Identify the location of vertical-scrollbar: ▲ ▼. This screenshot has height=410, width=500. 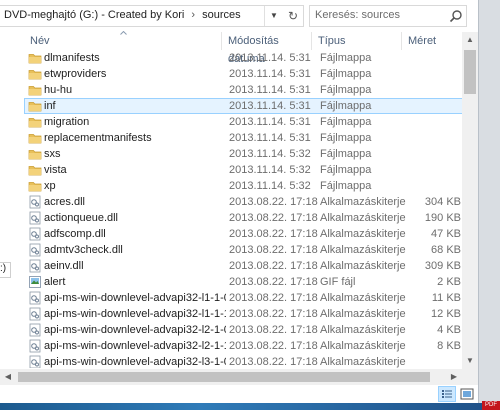
(470, 200).